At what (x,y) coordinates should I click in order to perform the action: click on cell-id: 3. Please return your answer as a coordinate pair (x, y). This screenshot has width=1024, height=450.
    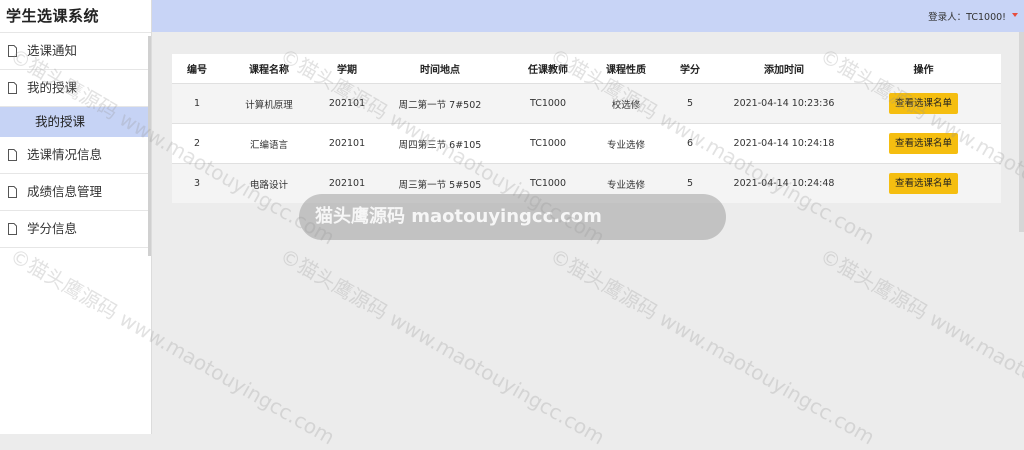
    Looking at the image, I should click on (197, 184).